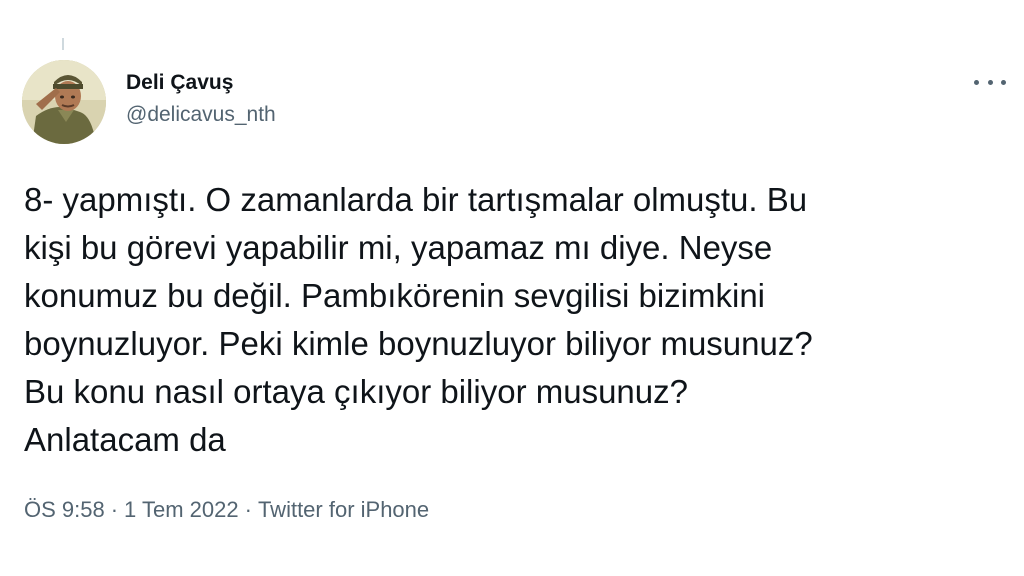  I want to click on thread-line, so click(63, 44).